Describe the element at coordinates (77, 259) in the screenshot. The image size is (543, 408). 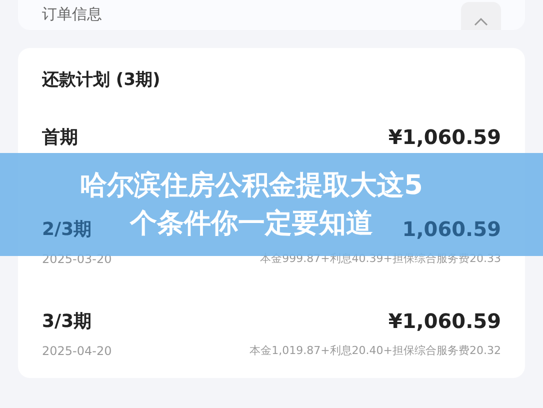
I see `due-date: 2025-03-20` at that location.